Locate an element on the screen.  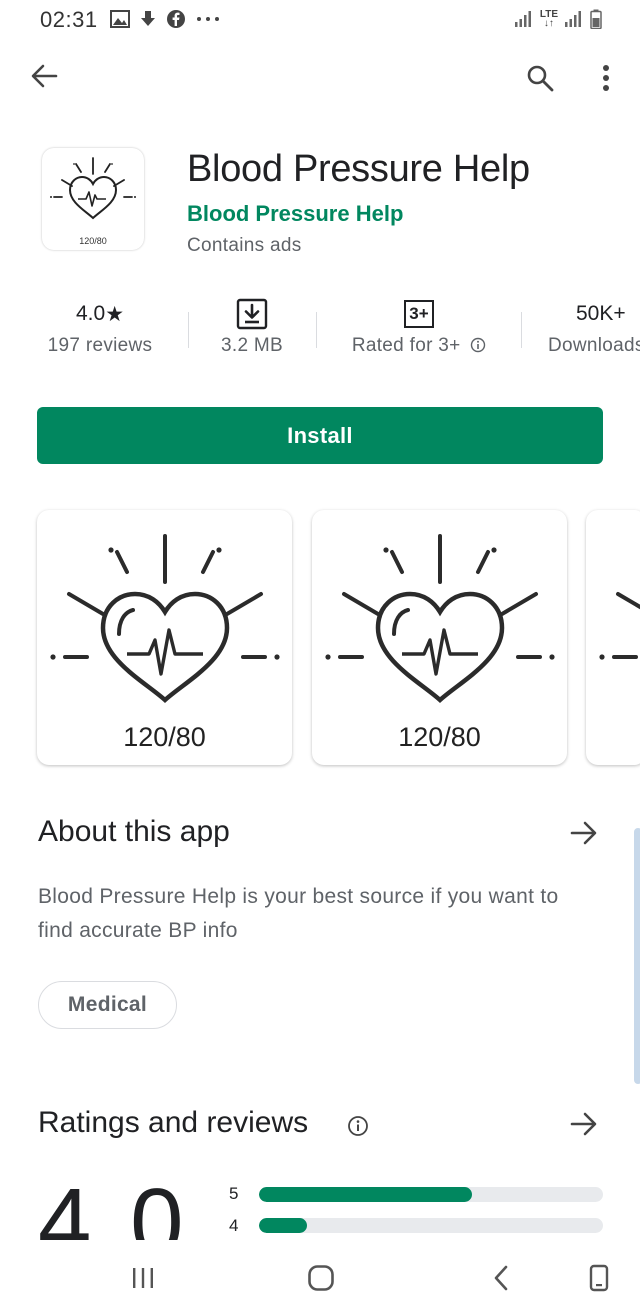
search-icon is located at coordinates (540, 78).